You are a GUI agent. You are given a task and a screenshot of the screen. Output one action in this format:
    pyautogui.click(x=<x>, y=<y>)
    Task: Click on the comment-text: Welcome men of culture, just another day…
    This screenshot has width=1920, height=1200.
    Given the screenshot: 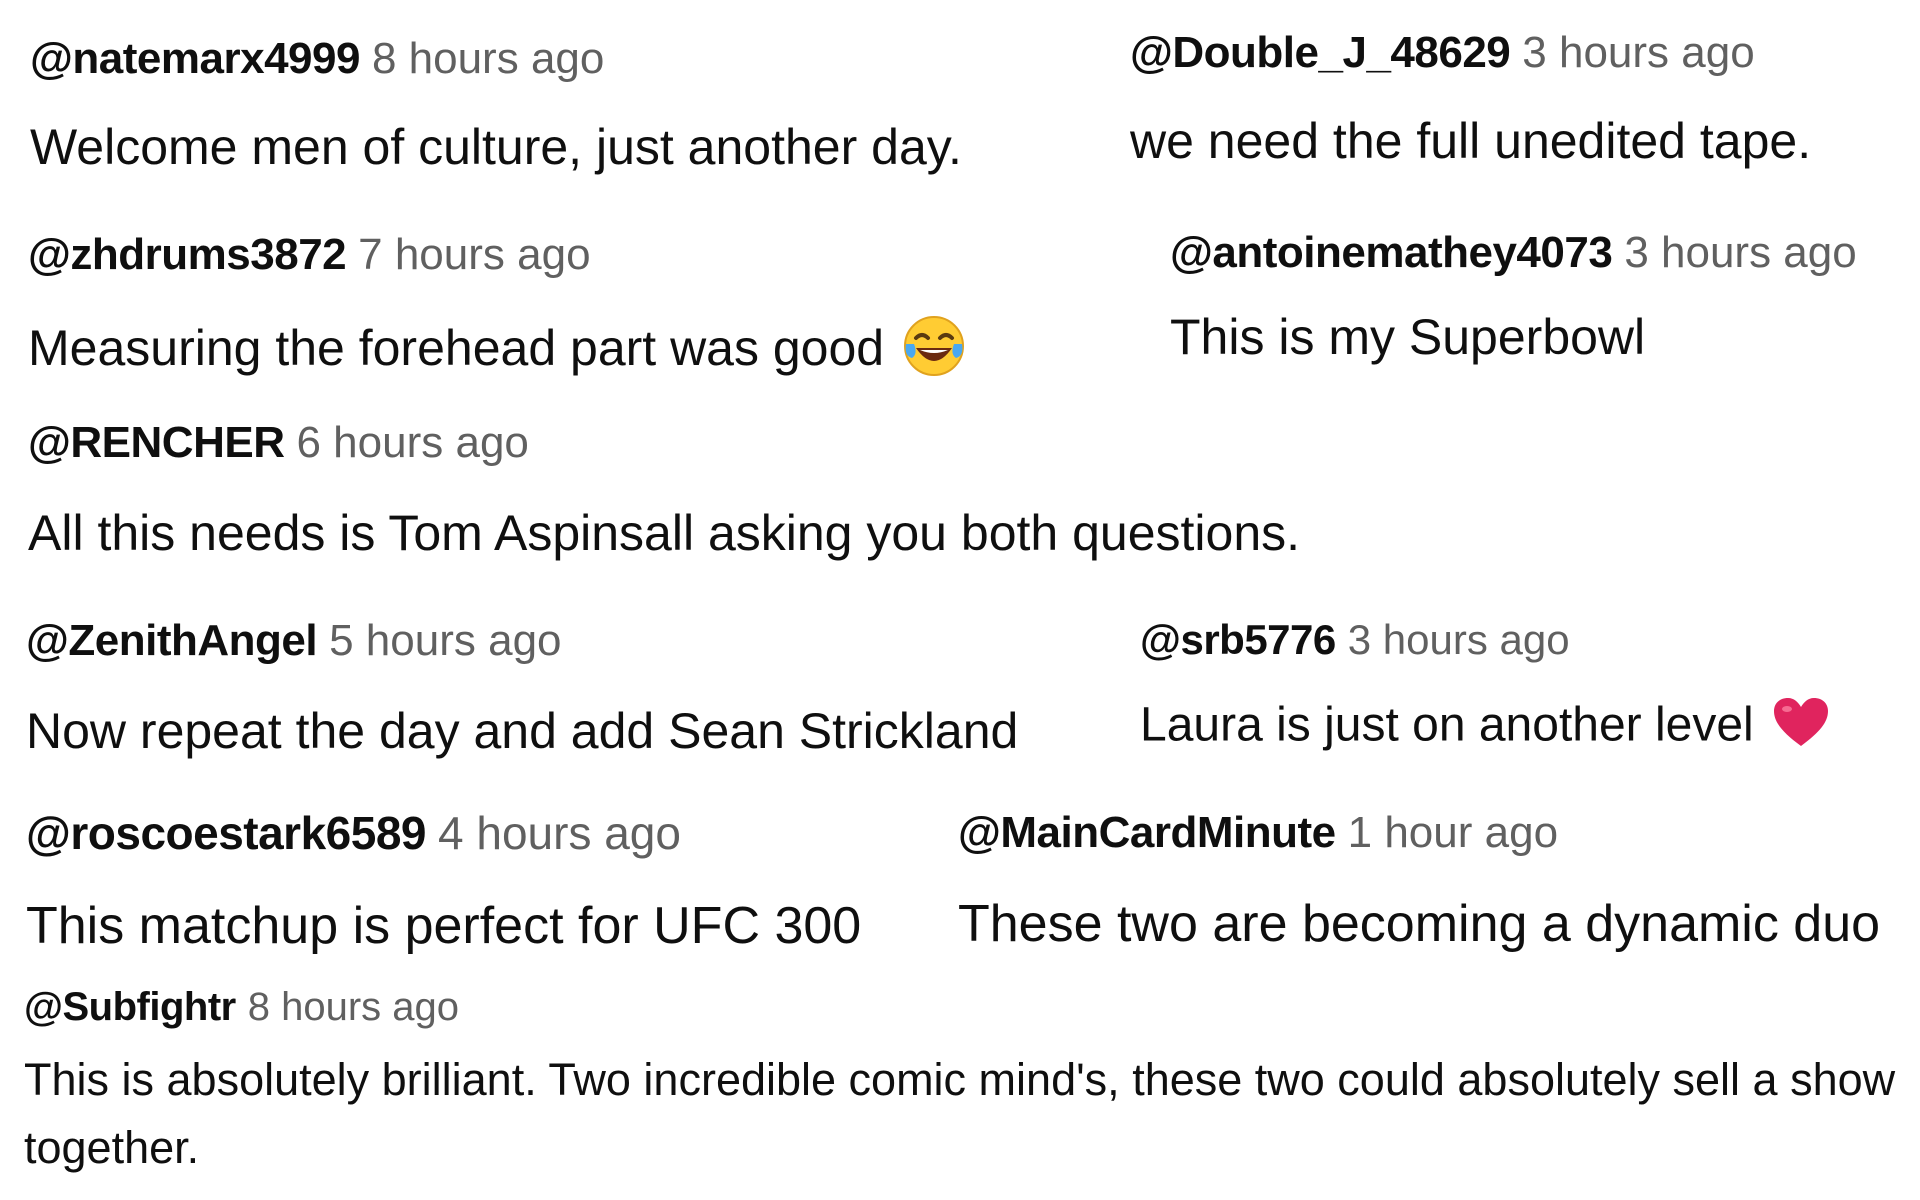 What is the action you would take?
    pyautogui.click(x=496, y=147)
    